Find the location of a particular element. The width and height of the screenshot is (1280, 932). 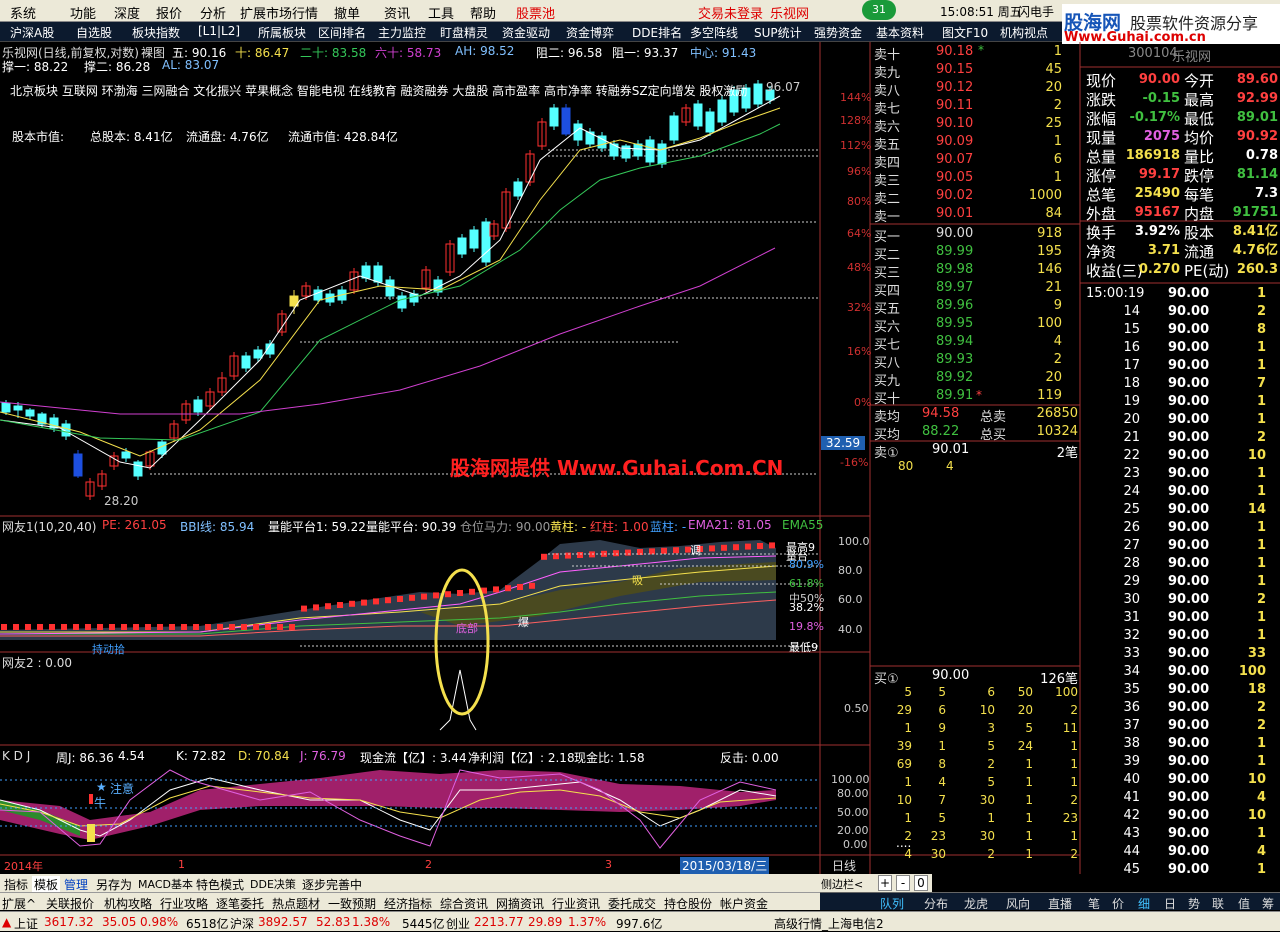

buy-level-price: 89.94 is located at coordinates (954, 341).